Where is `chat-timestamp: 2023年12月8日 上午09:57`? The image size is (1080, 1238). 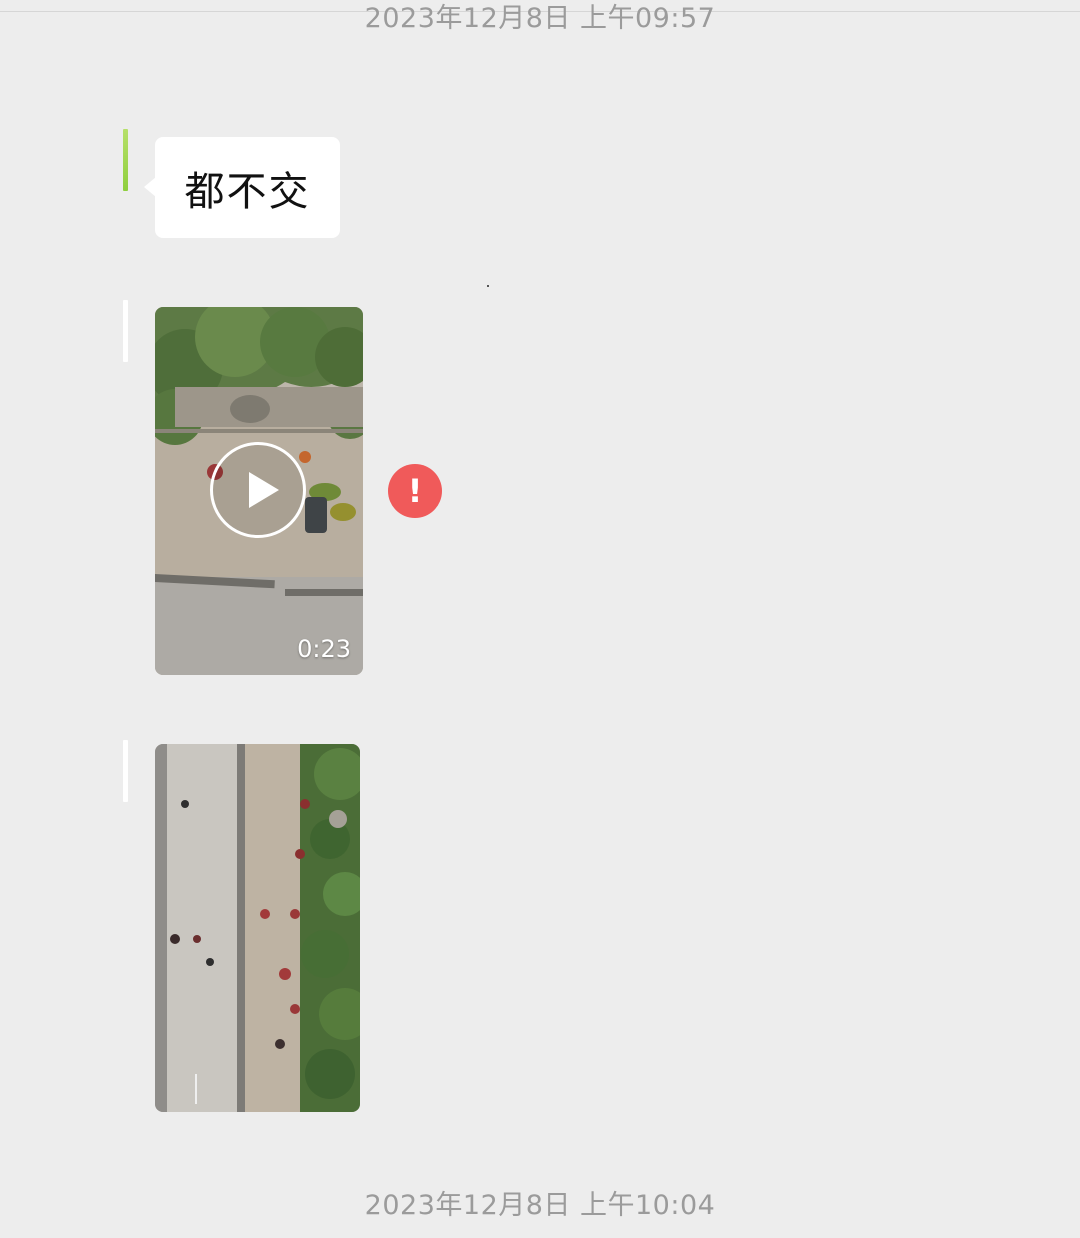 chat-timestamp: 2023年12月8日 上午09:57 is located at coordinates (540, 18).